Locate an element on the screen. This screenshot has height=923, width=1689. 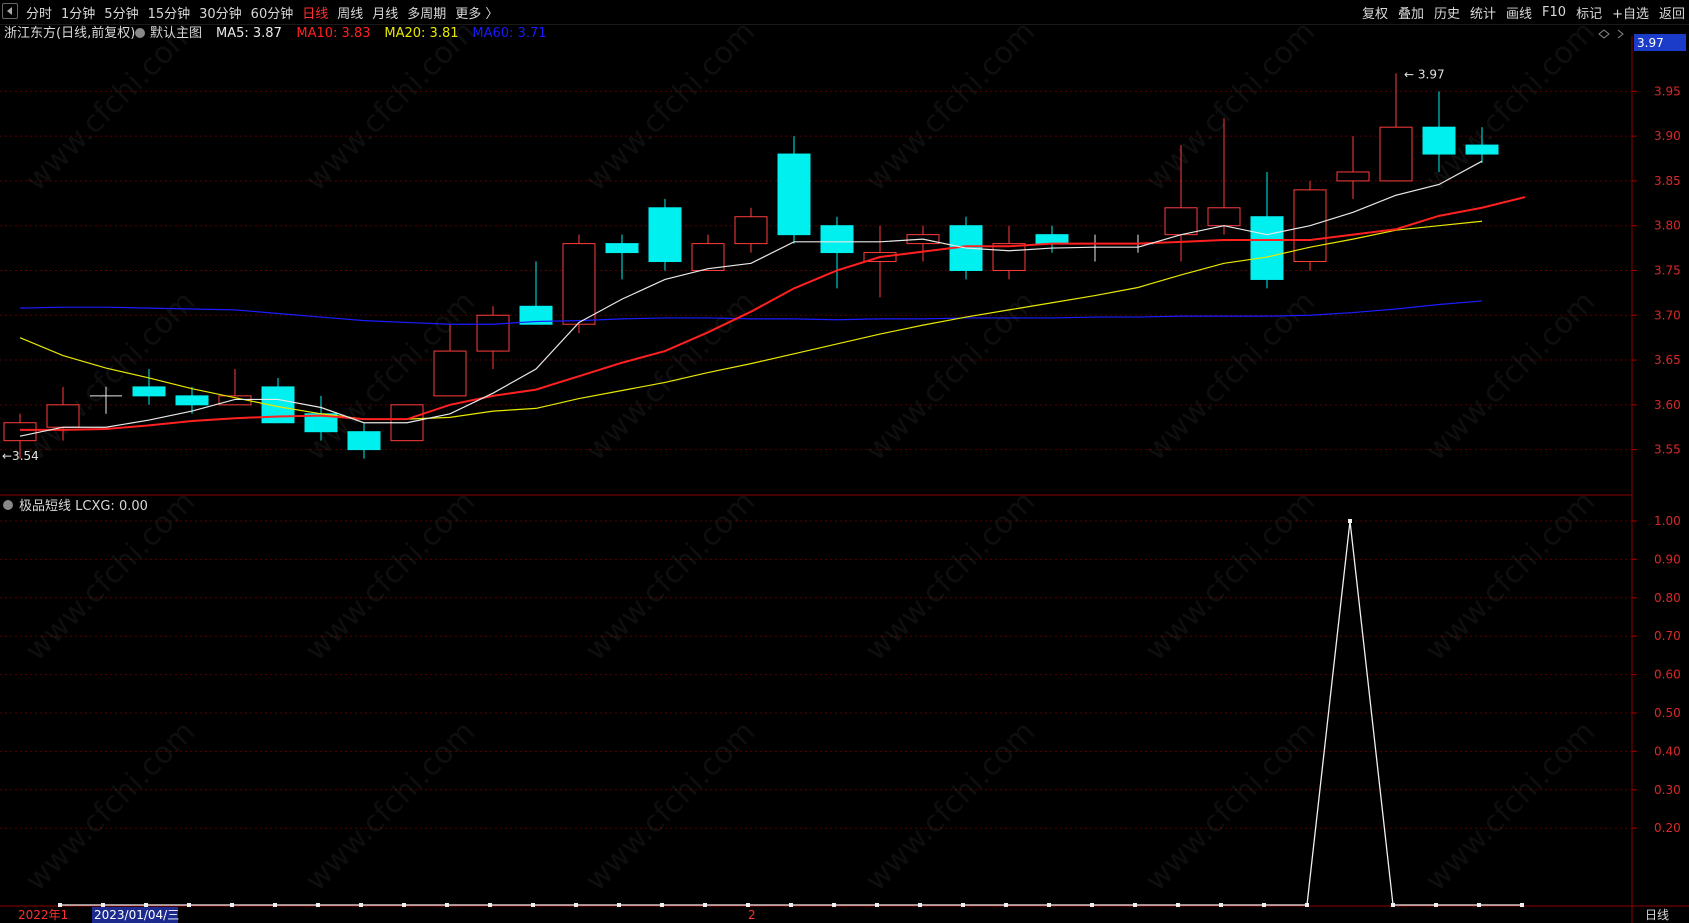
price-tick-label: 3.80 is located at coordinates (1667, 226).